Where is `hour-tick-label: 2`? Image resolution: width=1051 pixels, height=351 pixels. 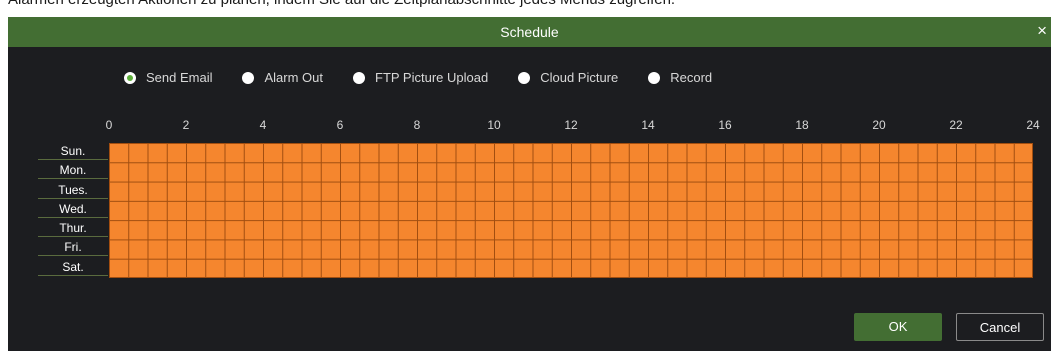
hour-tick-label: 2 is located at coordinates (186, 125).